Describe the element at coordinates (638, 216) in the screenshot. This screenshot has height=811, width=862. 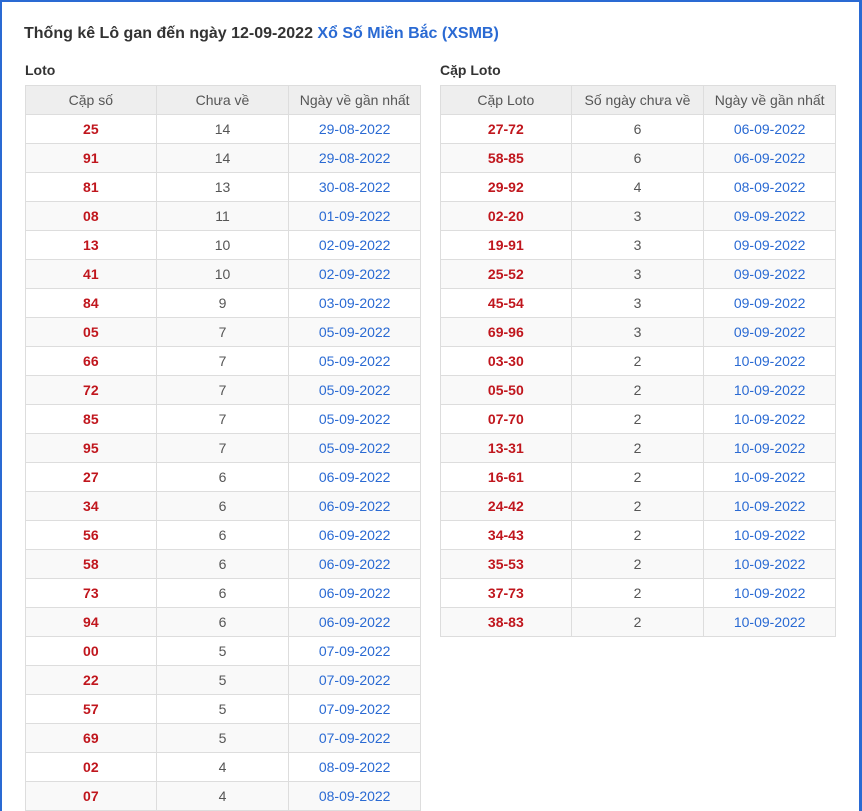
I see `cap-loto-row: 02-20 3 09-09-2022` at that location.